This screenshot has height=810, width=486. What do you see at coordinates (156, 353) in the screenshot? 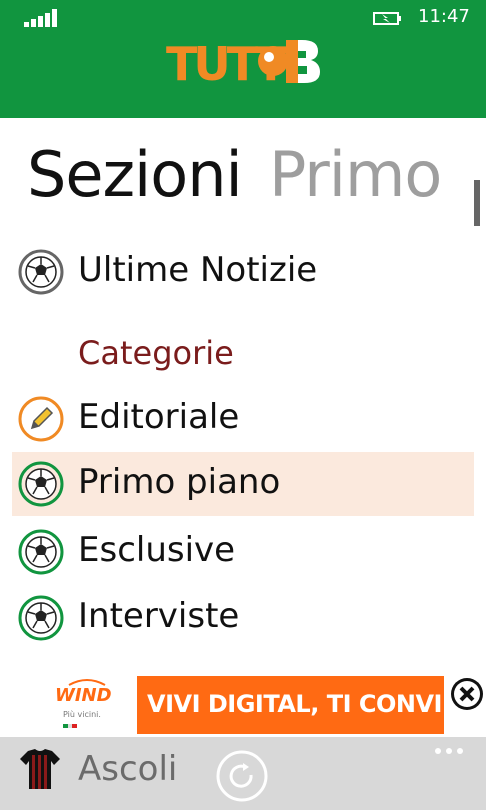
I see `category-heading: Categorie` at bounding box center [156, 353].